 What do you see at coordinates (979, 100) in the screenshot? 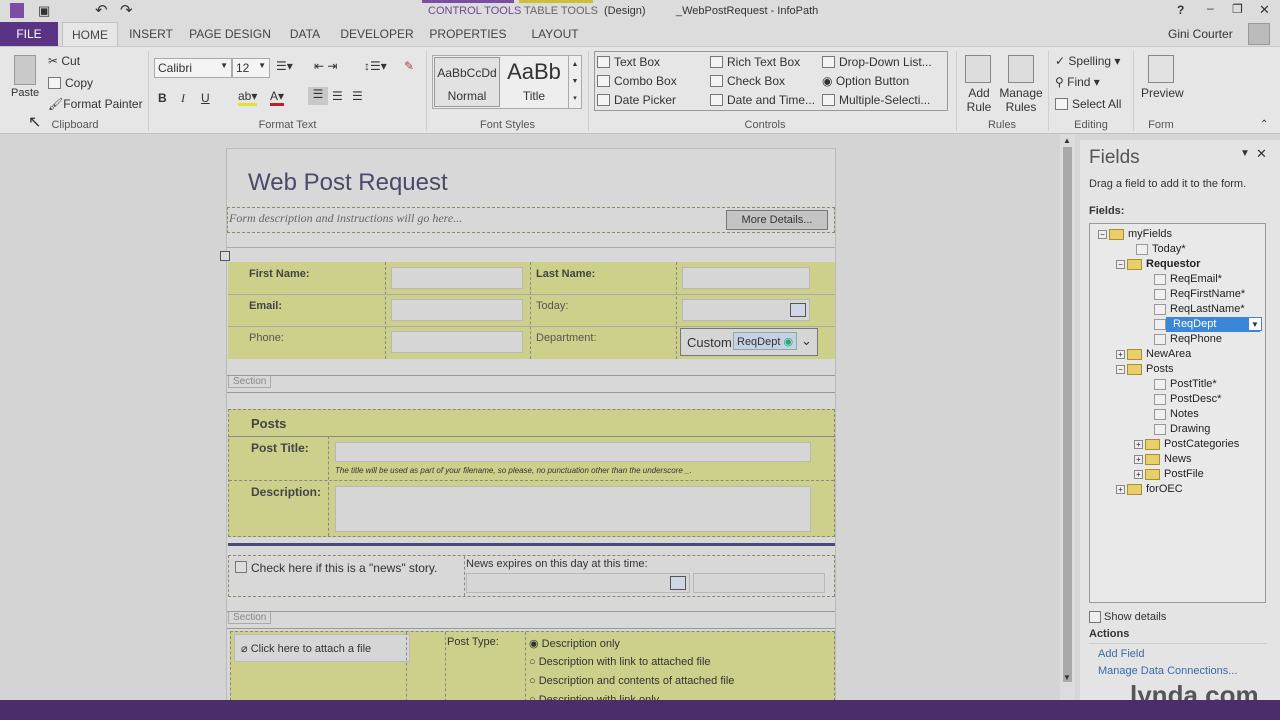
I see `add-rule-button: Add Rule` at bounding box center [979, 100].